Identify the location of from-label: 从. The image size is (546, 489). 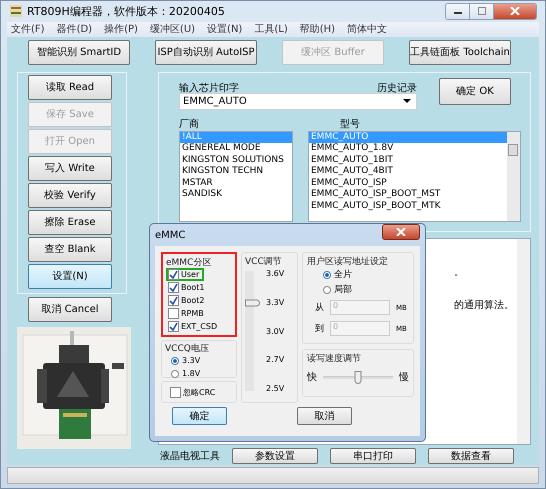
(319, 308).